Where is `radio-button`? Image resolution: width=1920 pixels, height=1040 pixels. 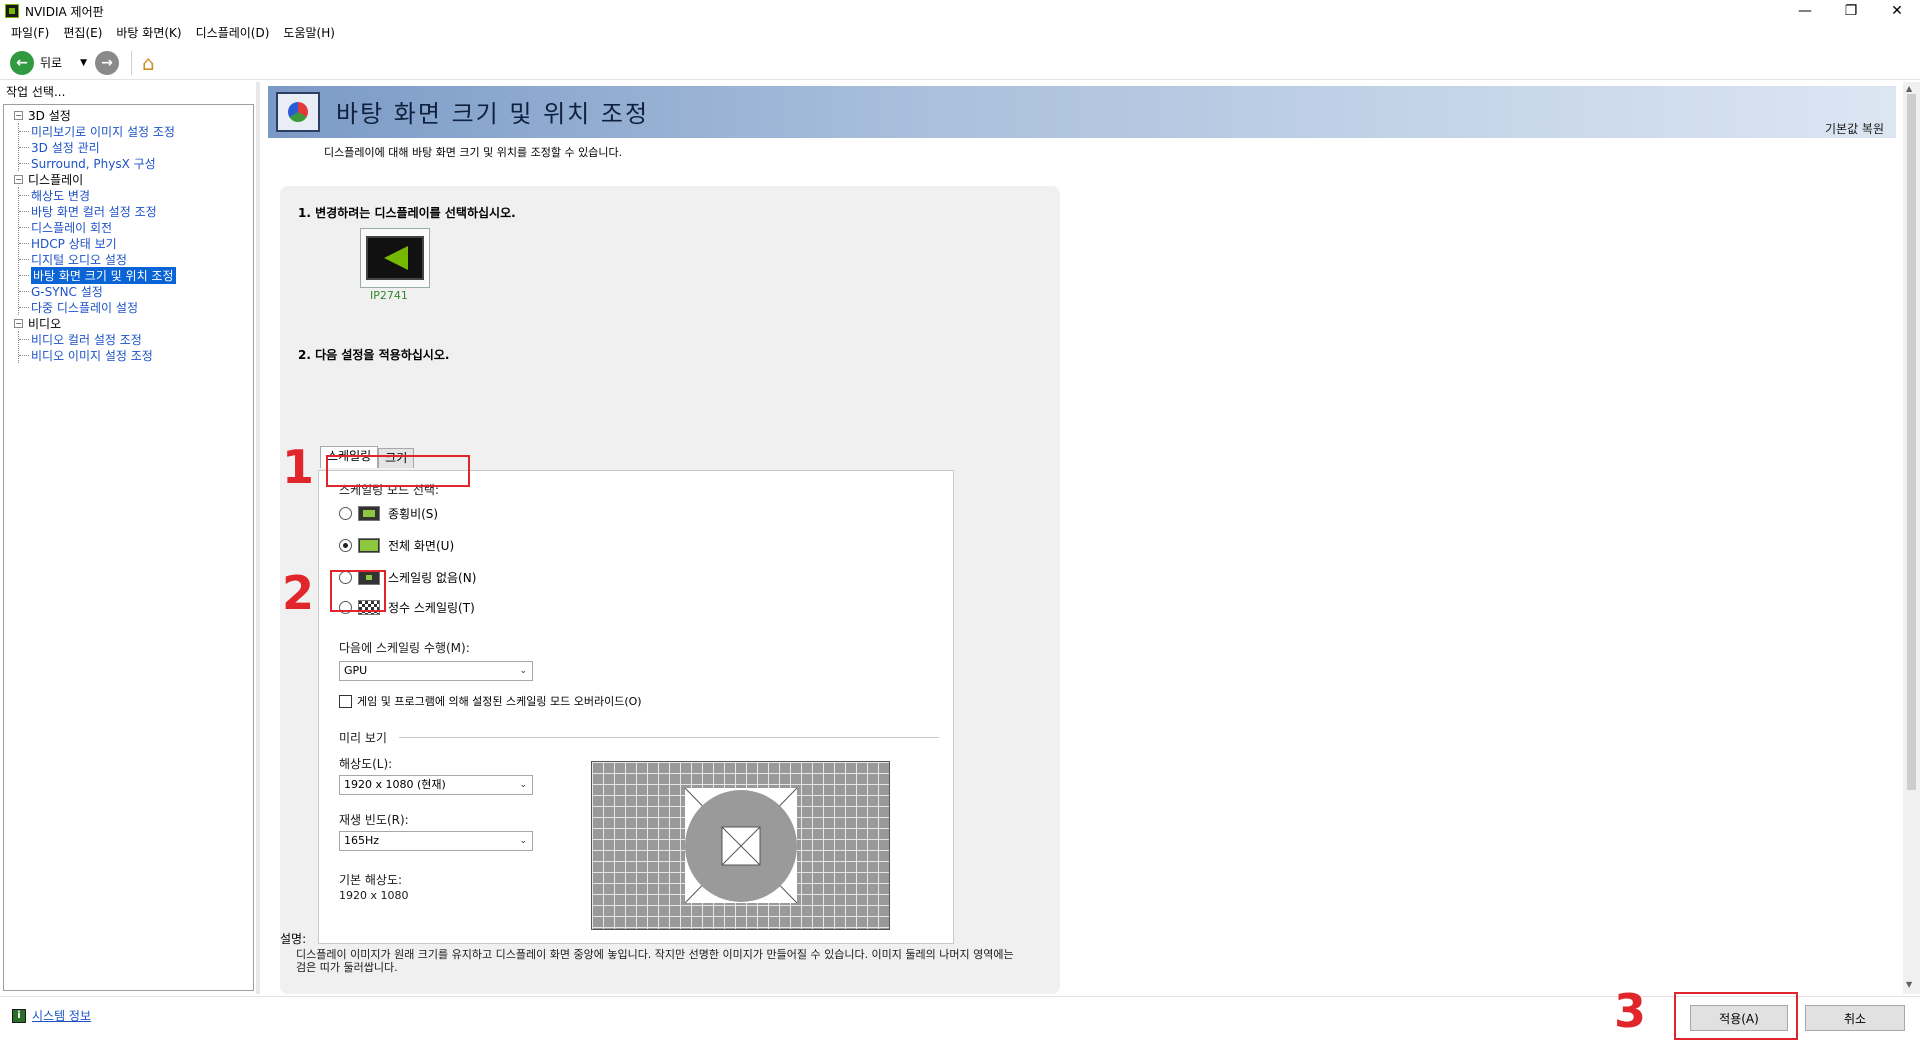 radio-button is located at coordinates (345, 513).